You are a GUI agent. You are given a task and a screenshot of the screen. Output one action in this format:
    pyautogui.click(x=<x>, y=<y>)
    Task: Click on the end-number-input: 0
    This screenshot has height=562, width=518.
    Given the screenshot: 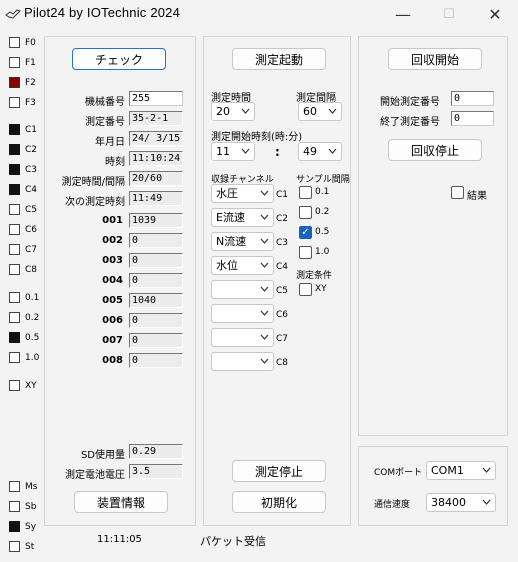 What is the action you would take?
    pyautogui.click(x=472, y=118)
    